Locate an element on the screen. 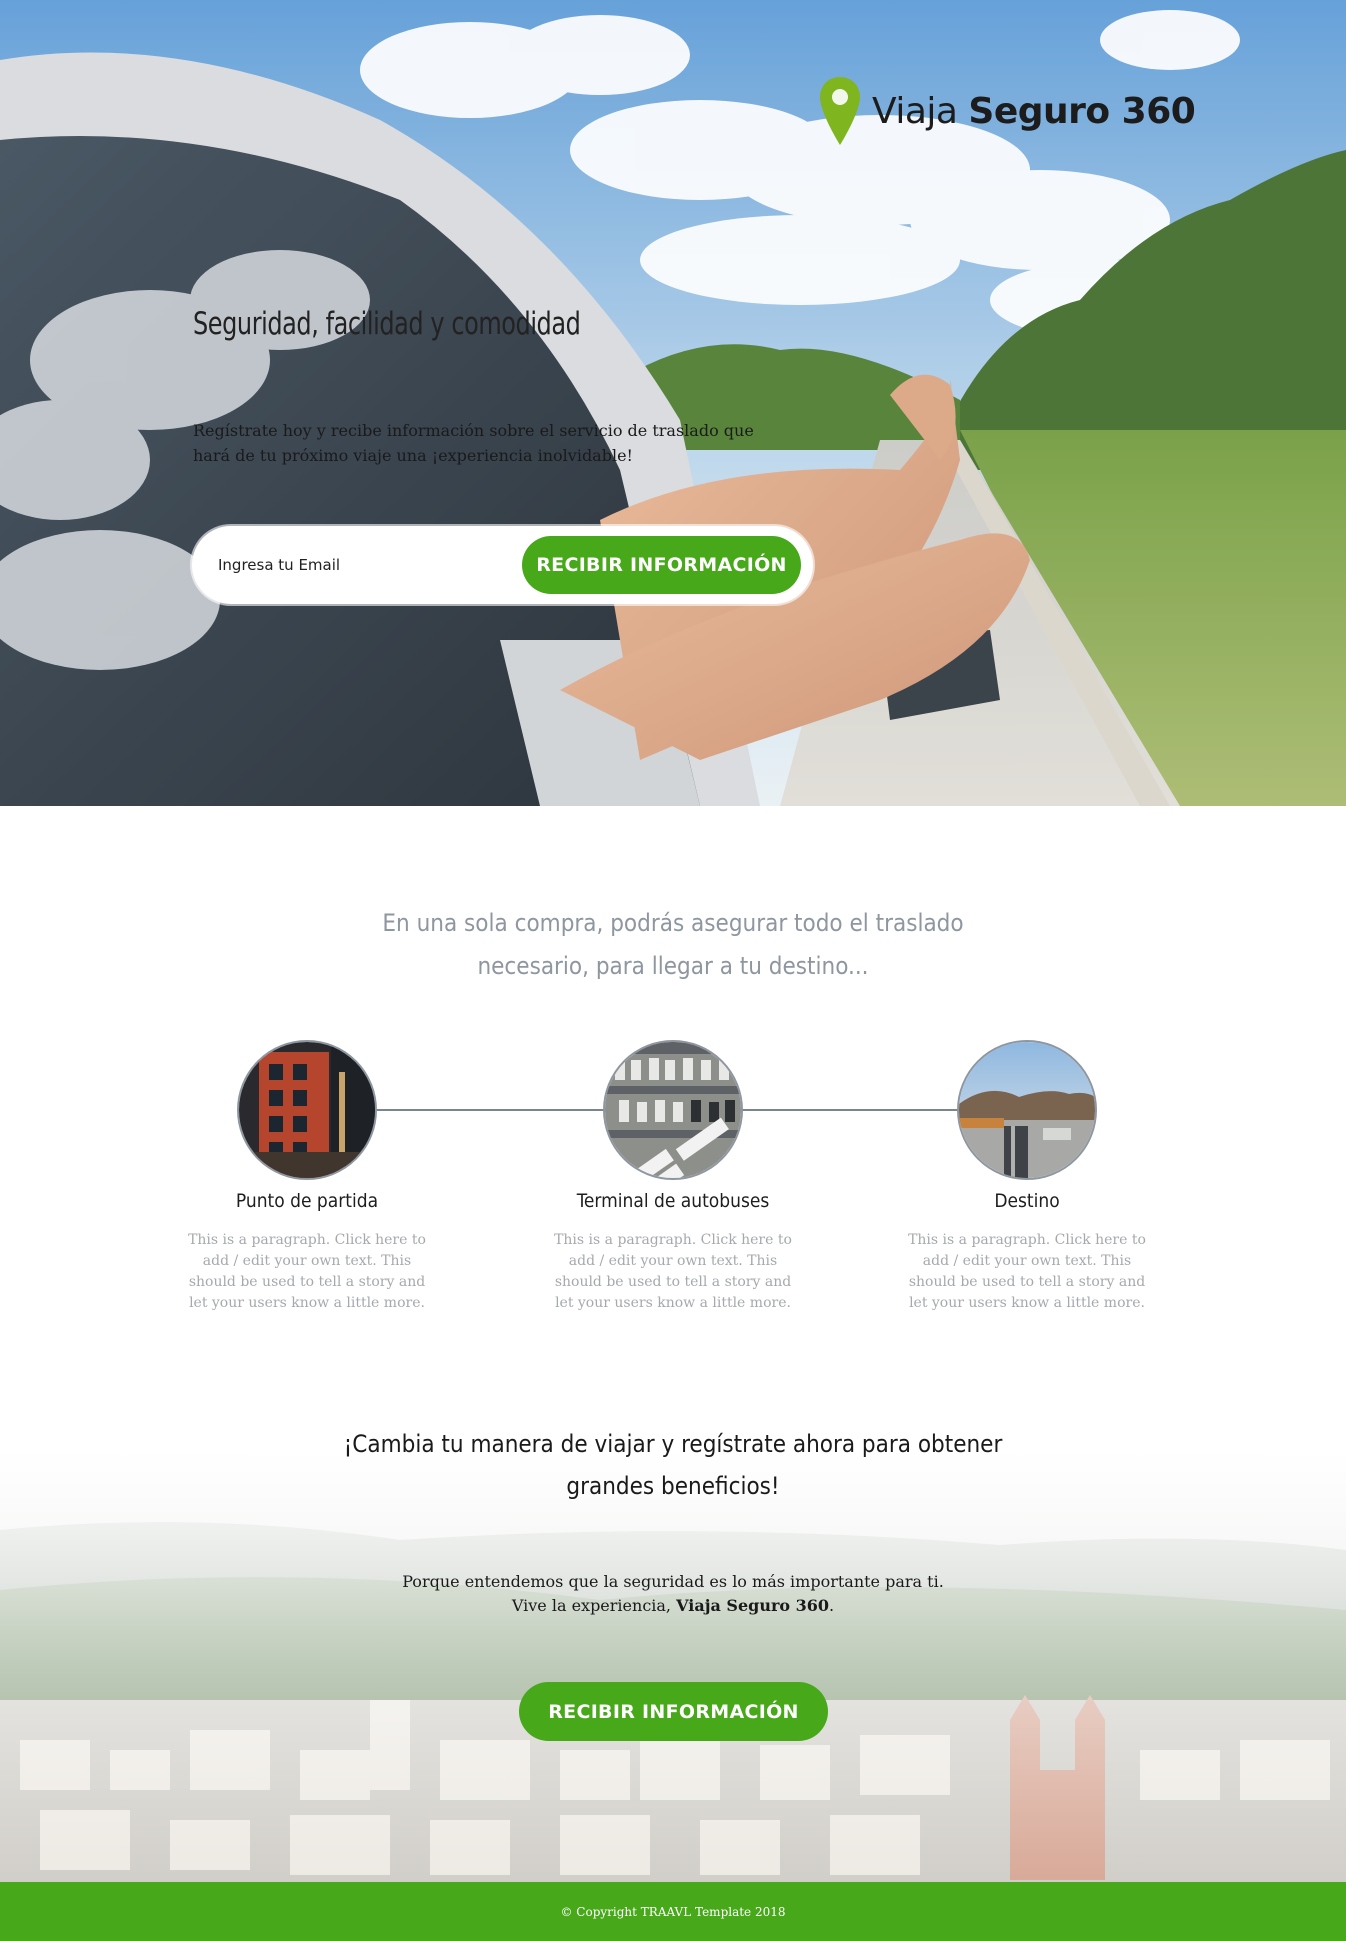  copyright-text: © Copyright TRAAVL Template 2018 is located at coordinates (673, 1911).